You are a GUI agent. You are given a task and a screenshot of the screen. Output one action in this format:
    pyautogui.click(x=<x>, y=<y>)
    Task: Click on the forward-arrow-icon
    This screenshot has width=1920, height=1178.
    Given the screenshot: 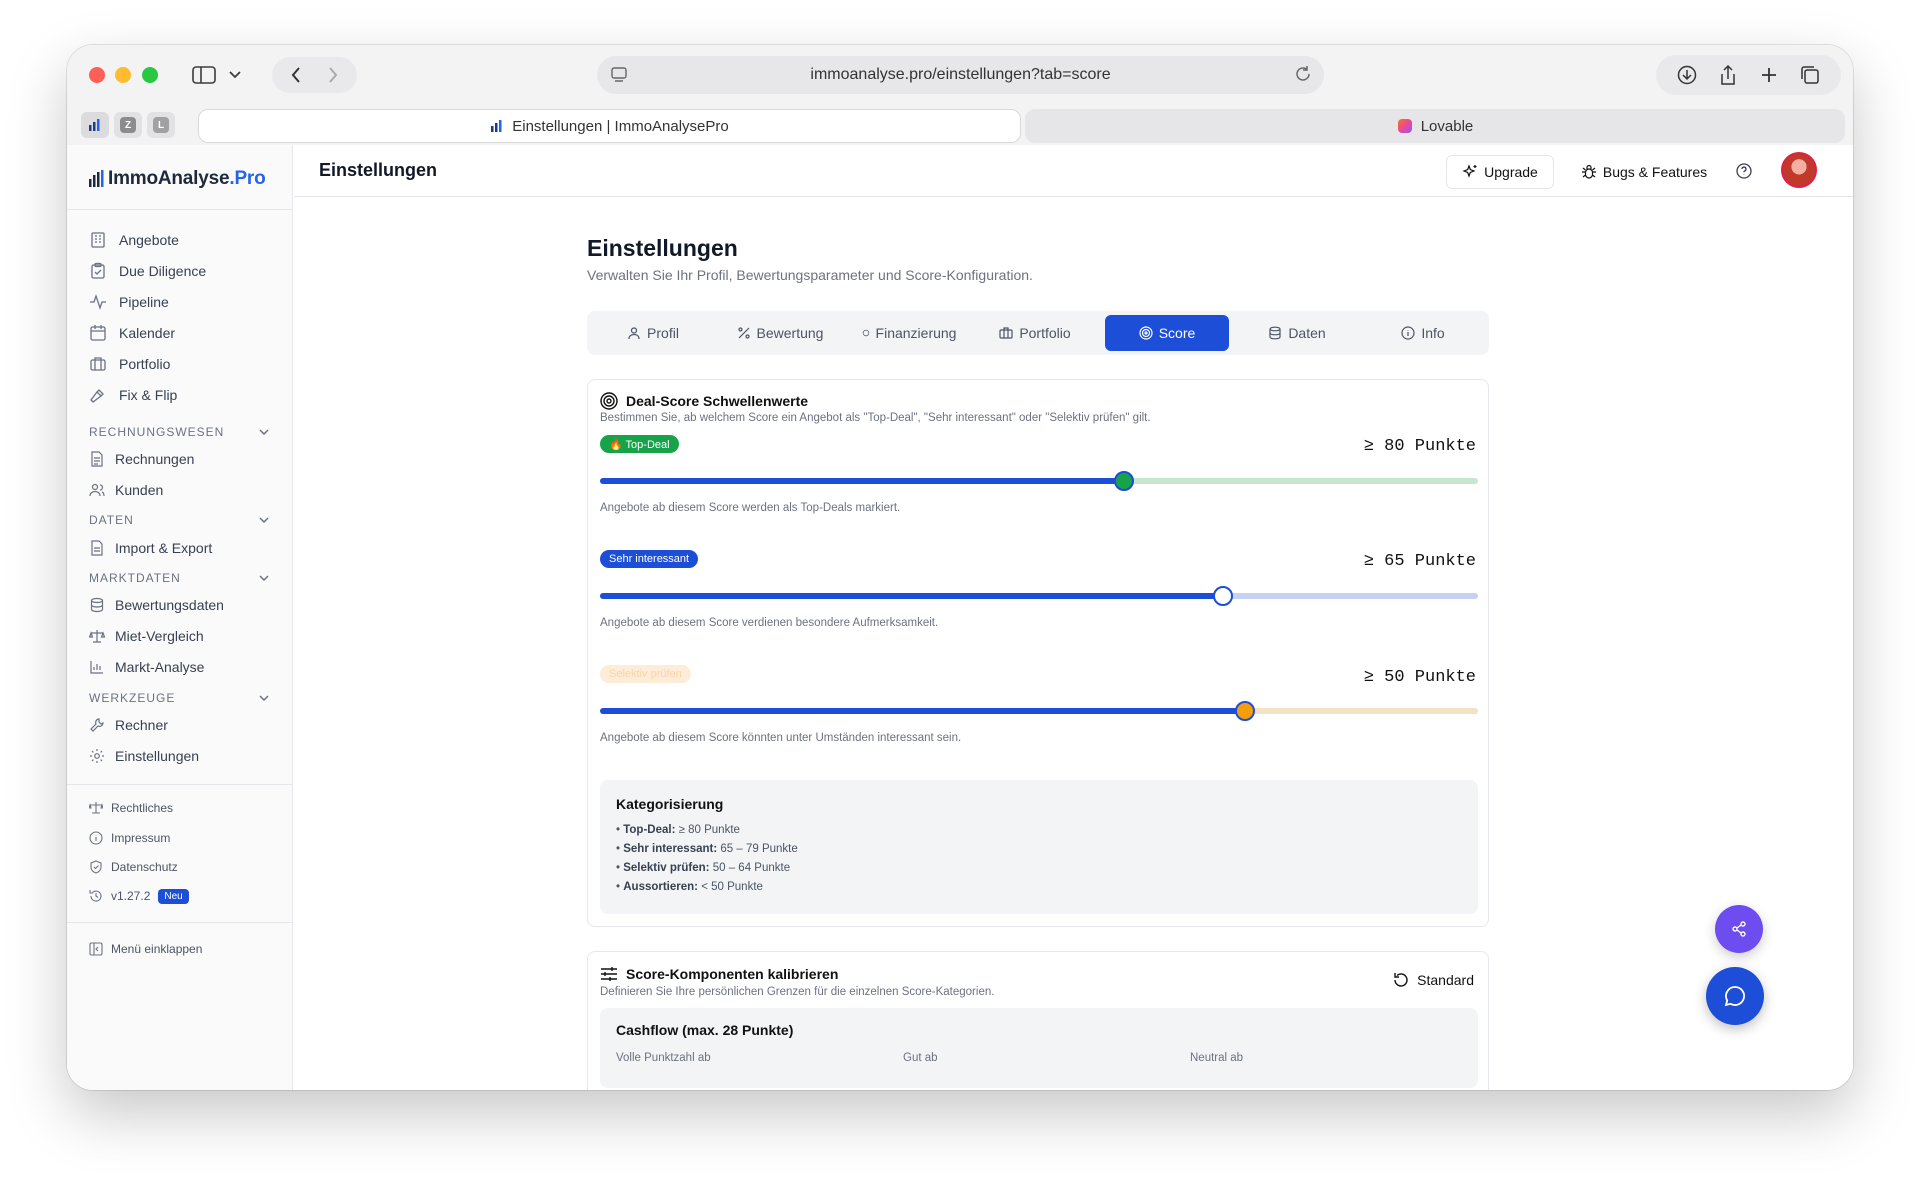 What is the action you would take?
    pyautogui.click(x=333, y=75)
    